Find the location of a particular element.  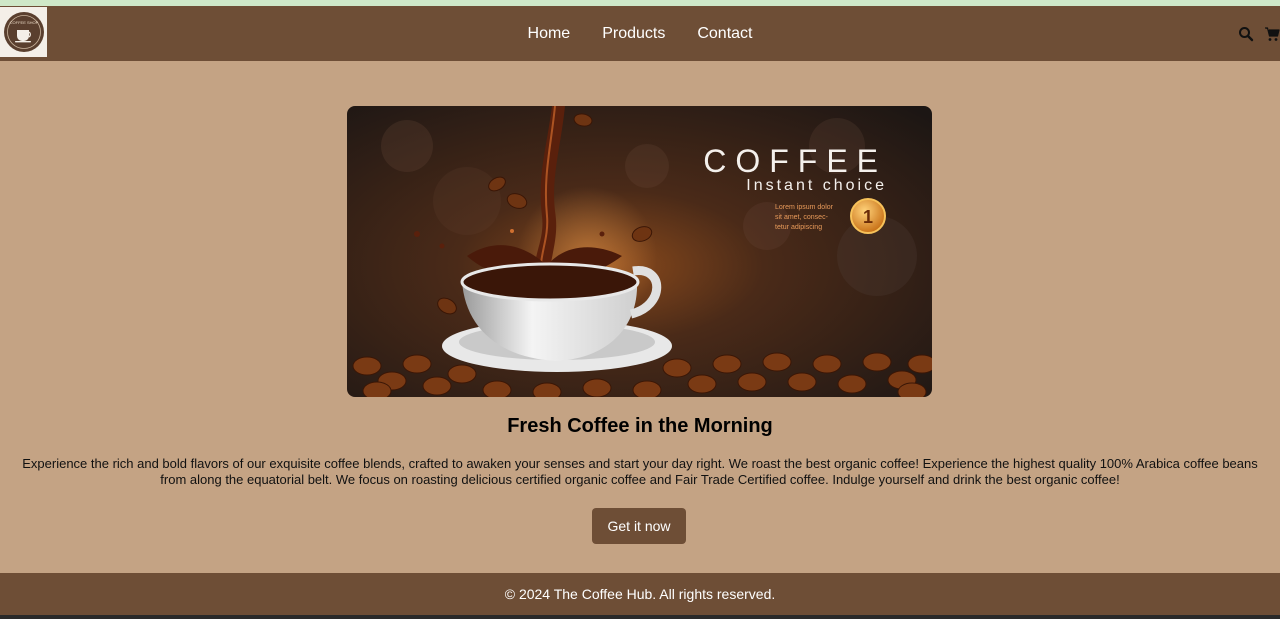

hero-blurb-3: tetur adipiscing is located at coordinates (798, 227).